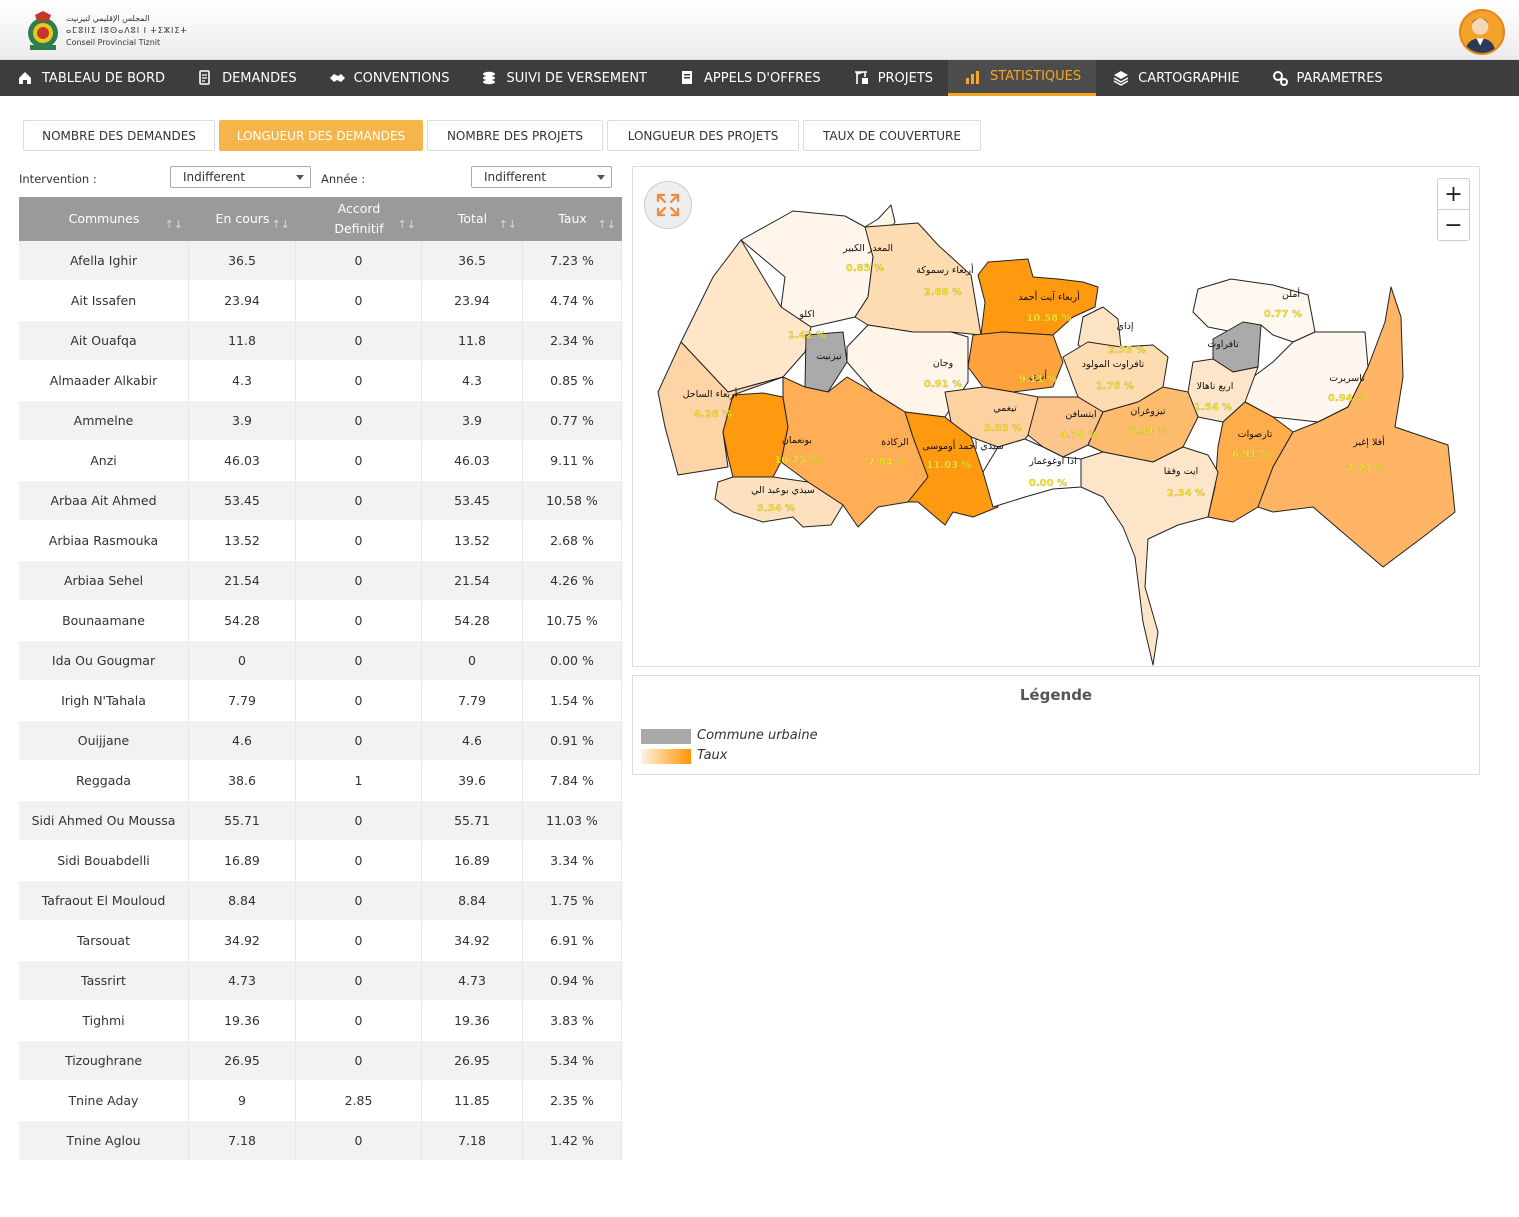 The height and width of the screenshot is (1217, 1519). Describe the element at coordinates (572, 980) in the screenshot. I see `table-cell: 0.94 %` at that location.